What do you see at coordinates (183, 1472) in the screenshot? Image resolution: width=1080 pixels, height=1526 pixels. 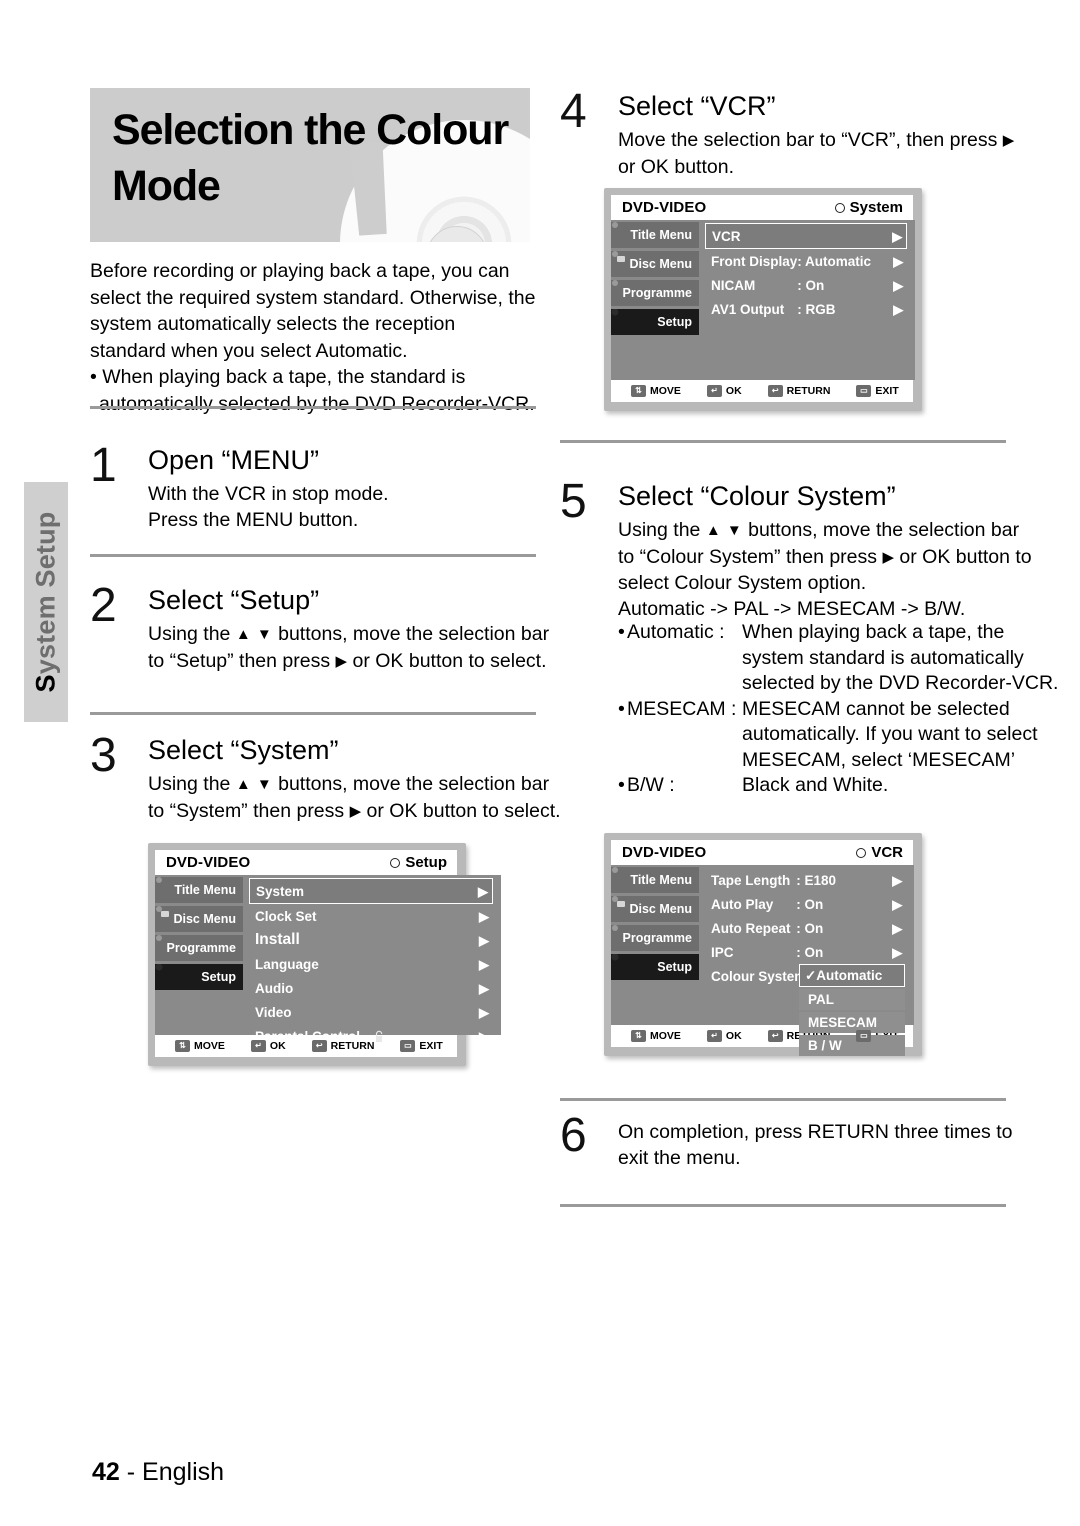 I see `footer-language: English` at bounding box center [183, 1472].